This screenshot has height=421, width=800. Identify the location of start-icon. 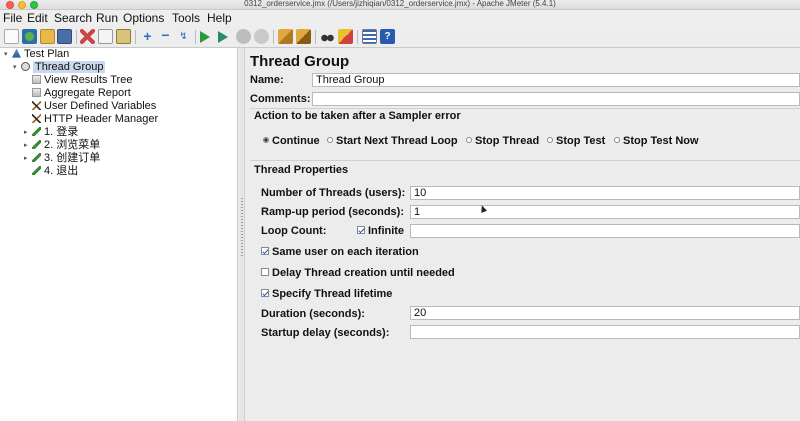
(205, 37).